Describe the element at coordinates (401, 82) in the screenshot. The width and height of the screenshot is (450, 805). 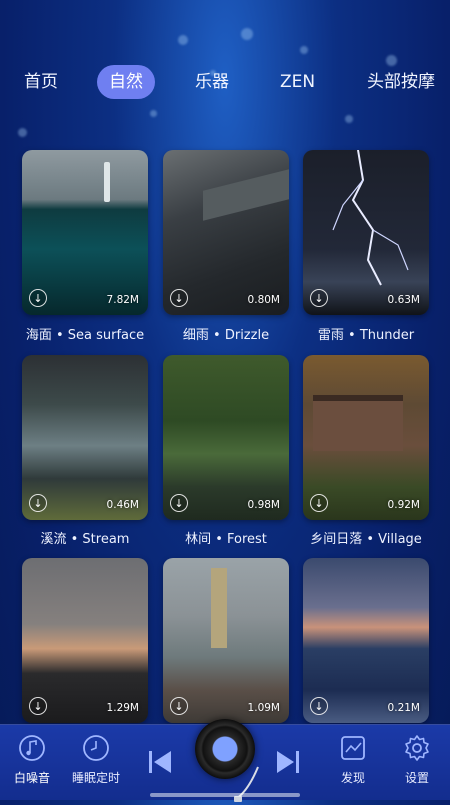
I see `tab-head-massage: 头部按摩` at that location.